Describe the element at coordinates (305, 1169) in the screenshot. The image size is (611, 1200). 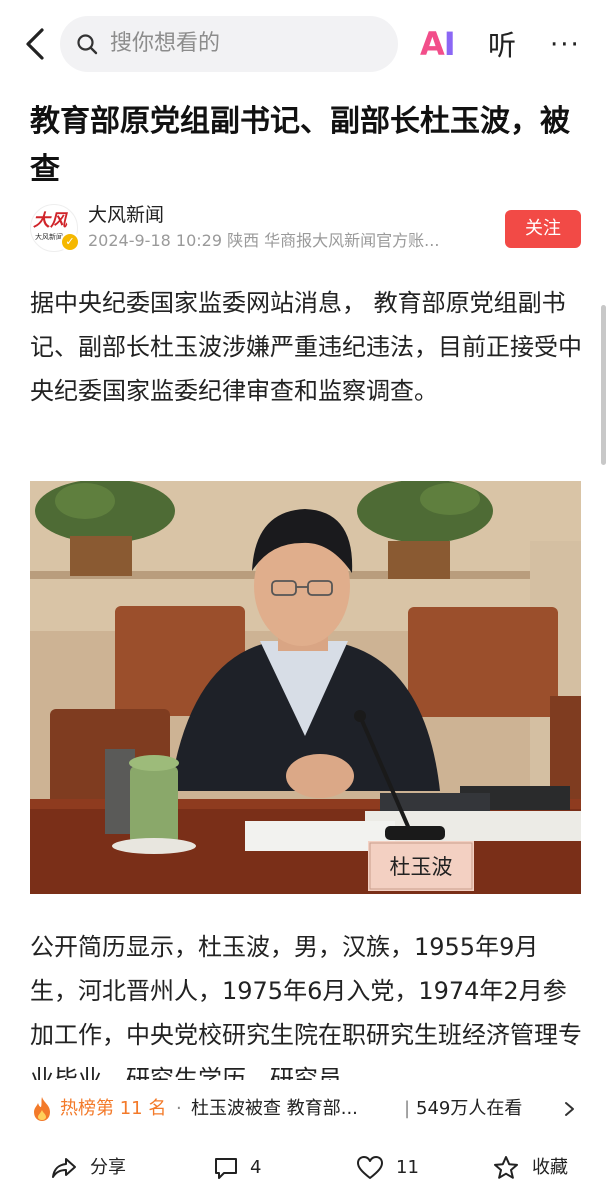
I see `bottom-action-bar: 分享 4 11 收藏` at that location.